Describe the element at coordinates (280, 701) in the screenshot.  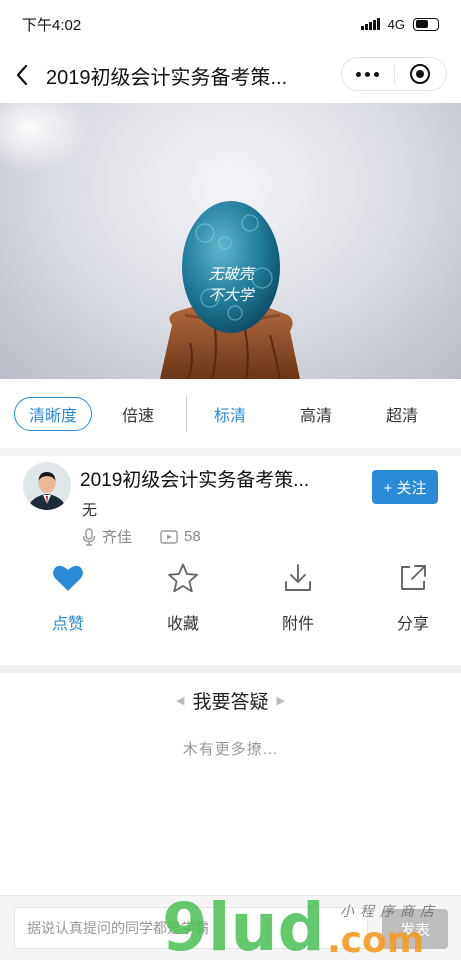
I see `right-triangle-icon: ▶` at that location.